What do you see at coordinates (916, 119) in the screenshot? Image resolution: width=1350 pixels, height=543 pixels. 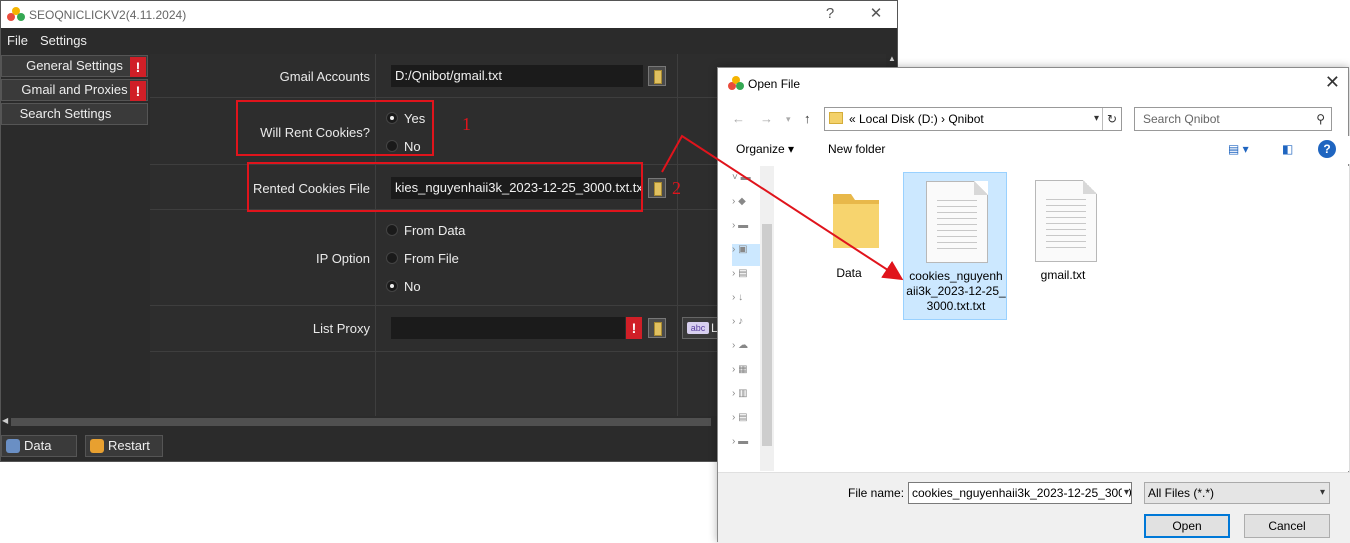 I see `breadcrumb: « Local Disk (D:) › Qnibot` at bounding box center [916, 119].